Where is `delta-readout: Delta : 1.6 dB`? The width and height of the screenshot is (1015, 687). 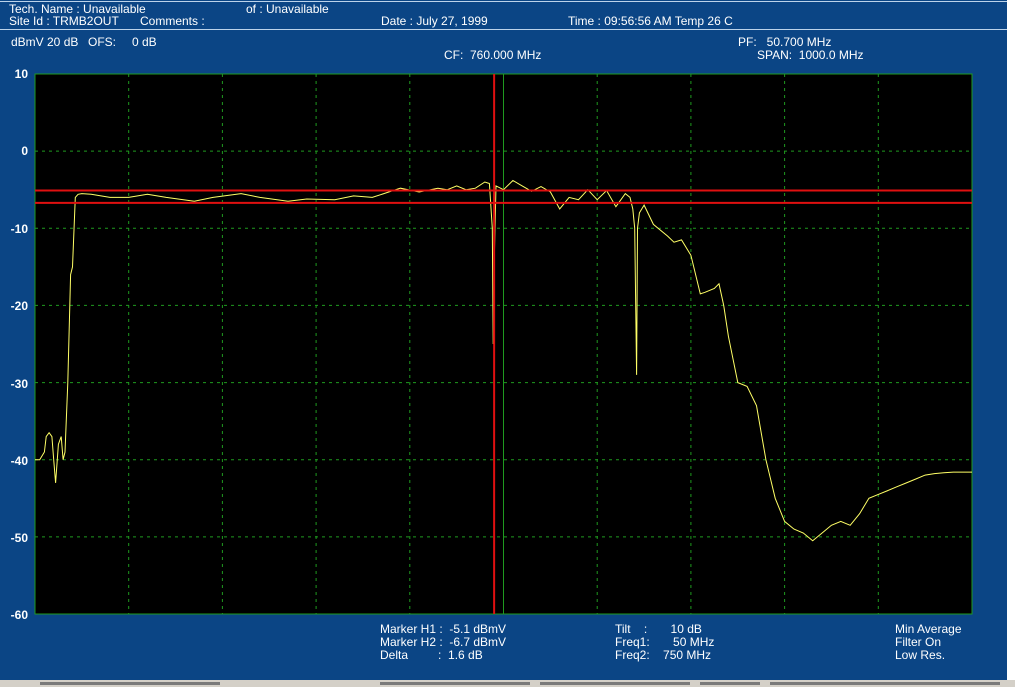 delta-readout: Delta : 1.6 dB is located at coordinates (431, 655).